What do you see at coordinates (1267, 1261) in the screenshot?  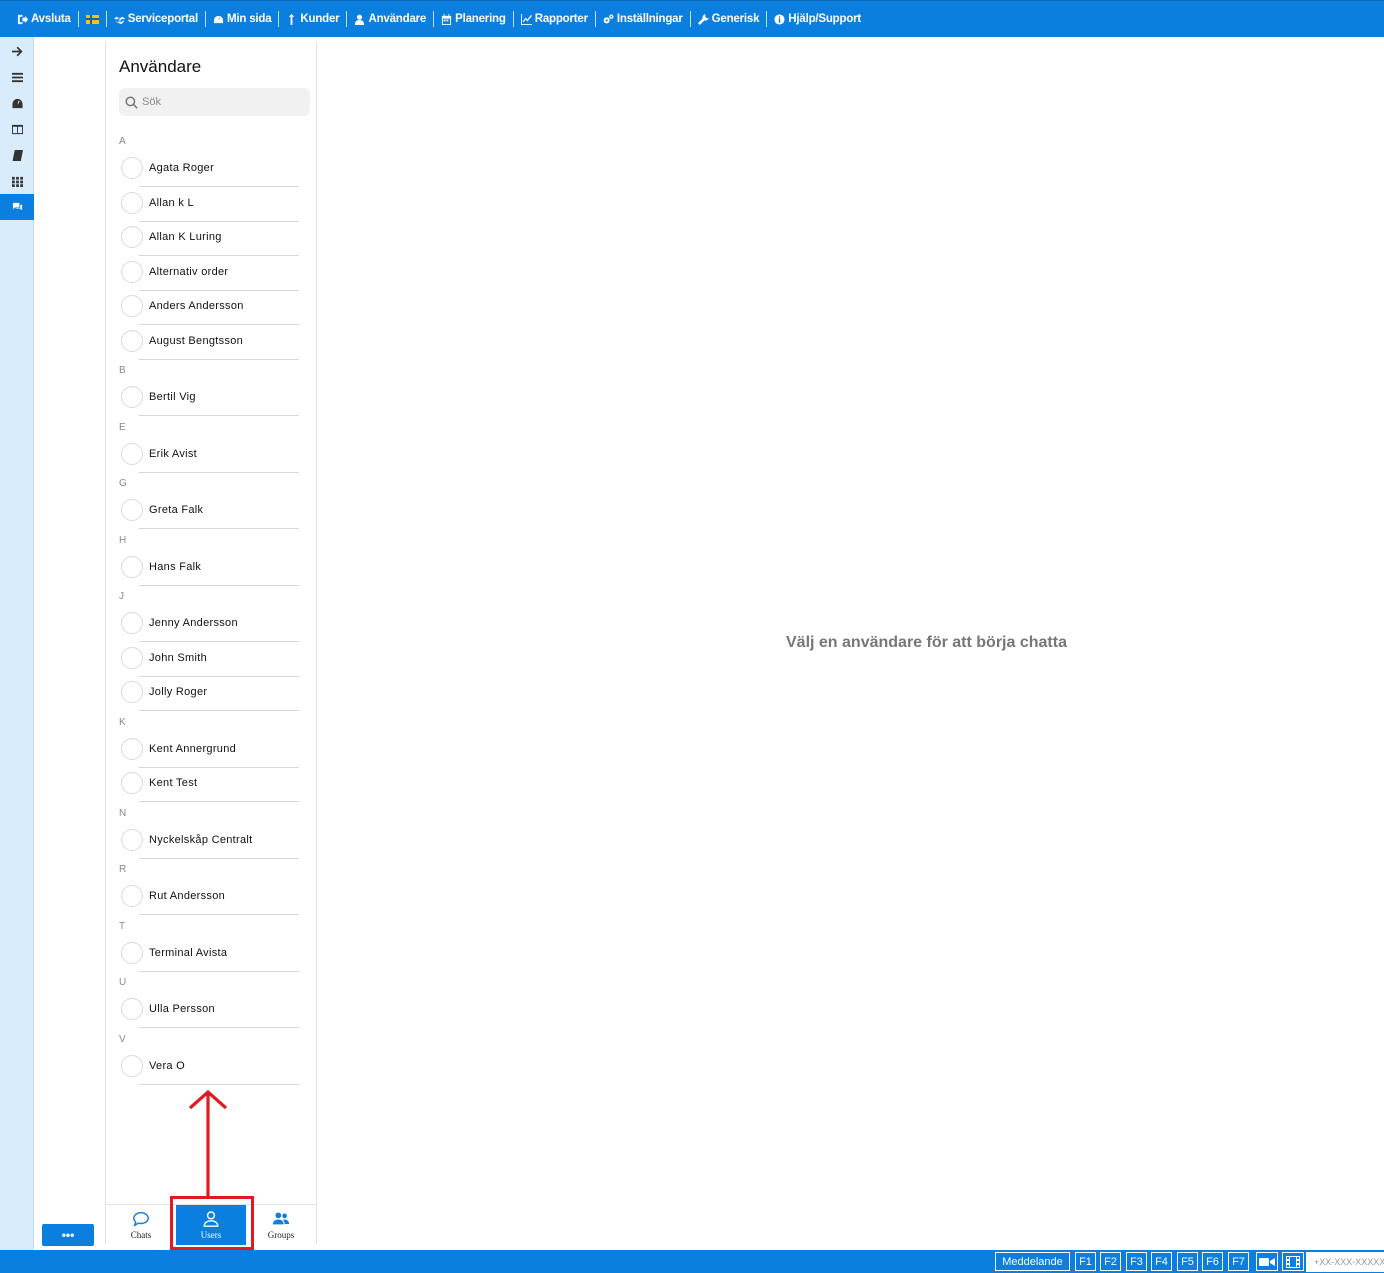 I see `video-button` at bounding box center [1267, 1261].